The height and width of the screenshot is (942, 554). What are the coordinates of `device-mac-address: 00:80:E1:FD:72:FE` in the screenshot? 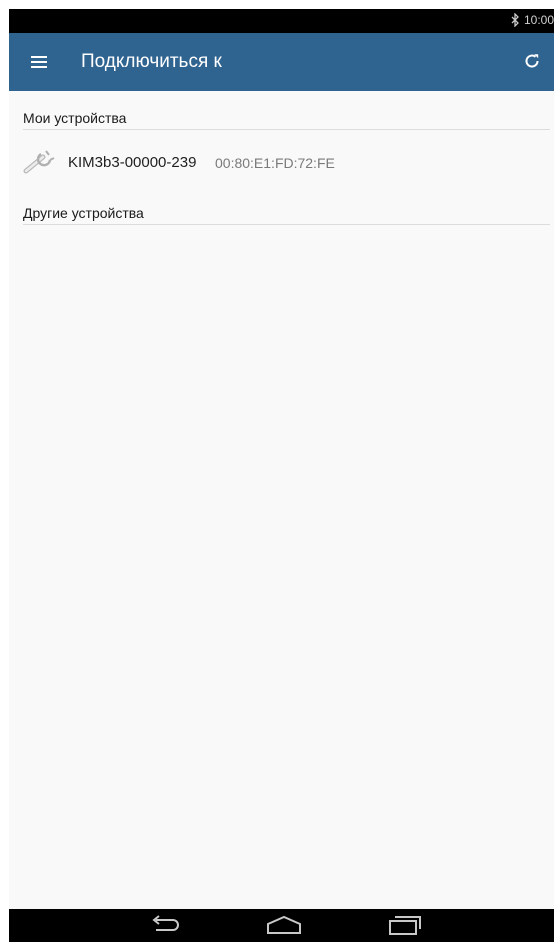 It's located at (275, 163).